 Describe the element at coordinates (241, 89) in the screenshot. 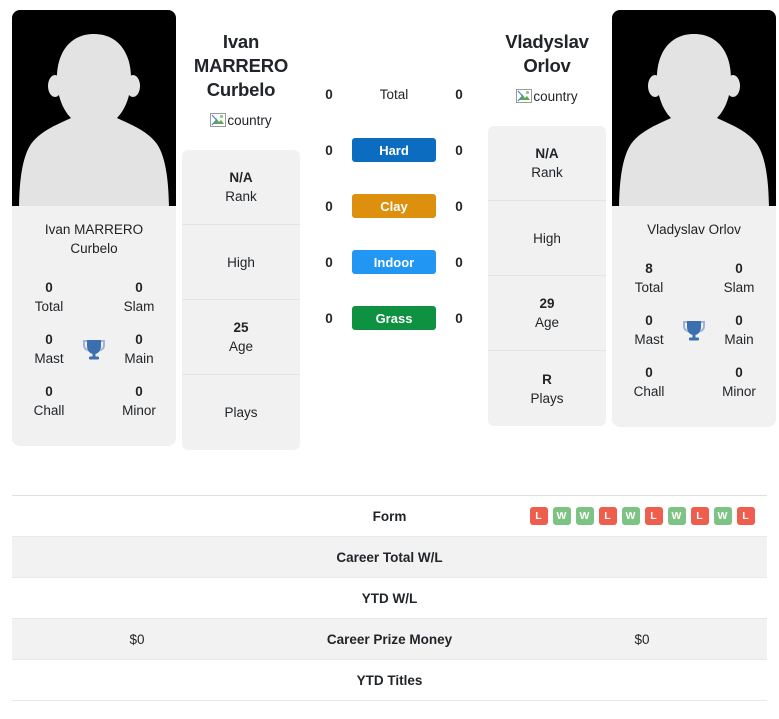

I see `player-name-line-2: Curbelo` at that location.